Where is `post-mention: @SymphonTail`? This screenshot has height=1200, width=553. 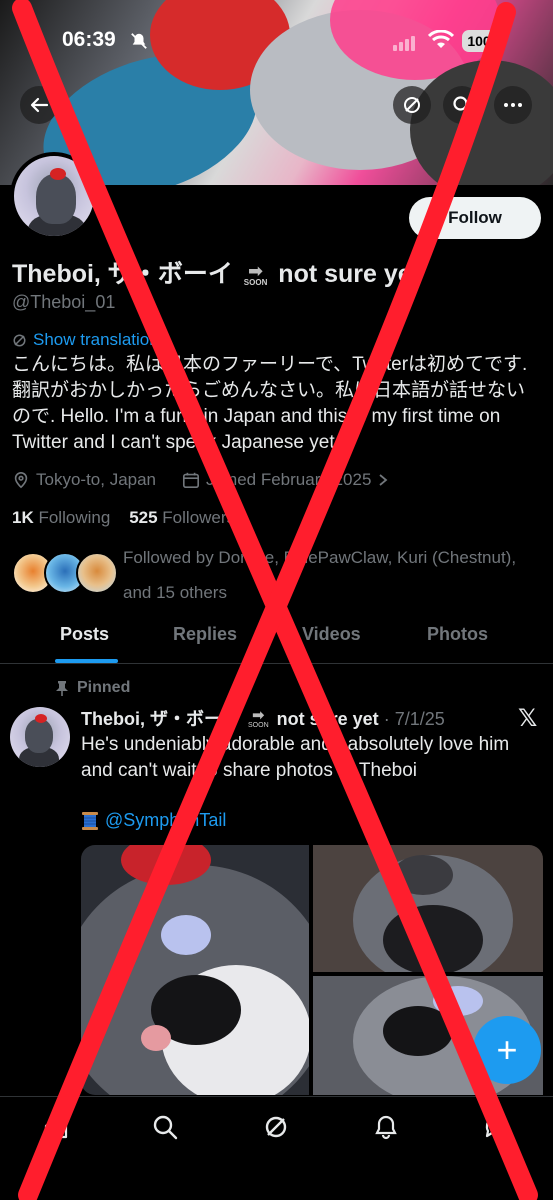 post-mention: @SymphonTail is located at coordinates (153, 820).